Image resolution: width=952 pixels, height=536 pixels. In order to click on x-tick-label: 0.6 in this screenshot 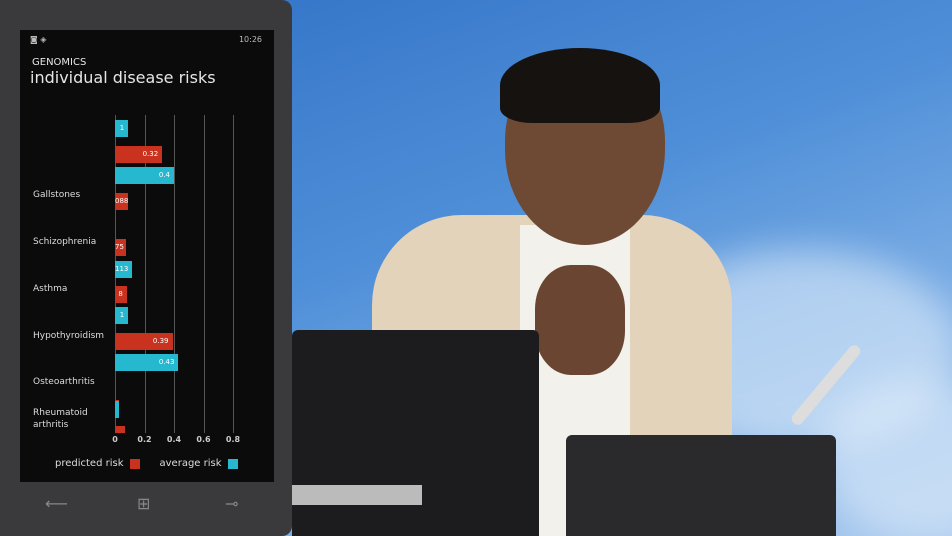, I will do `click(203, 439)`.